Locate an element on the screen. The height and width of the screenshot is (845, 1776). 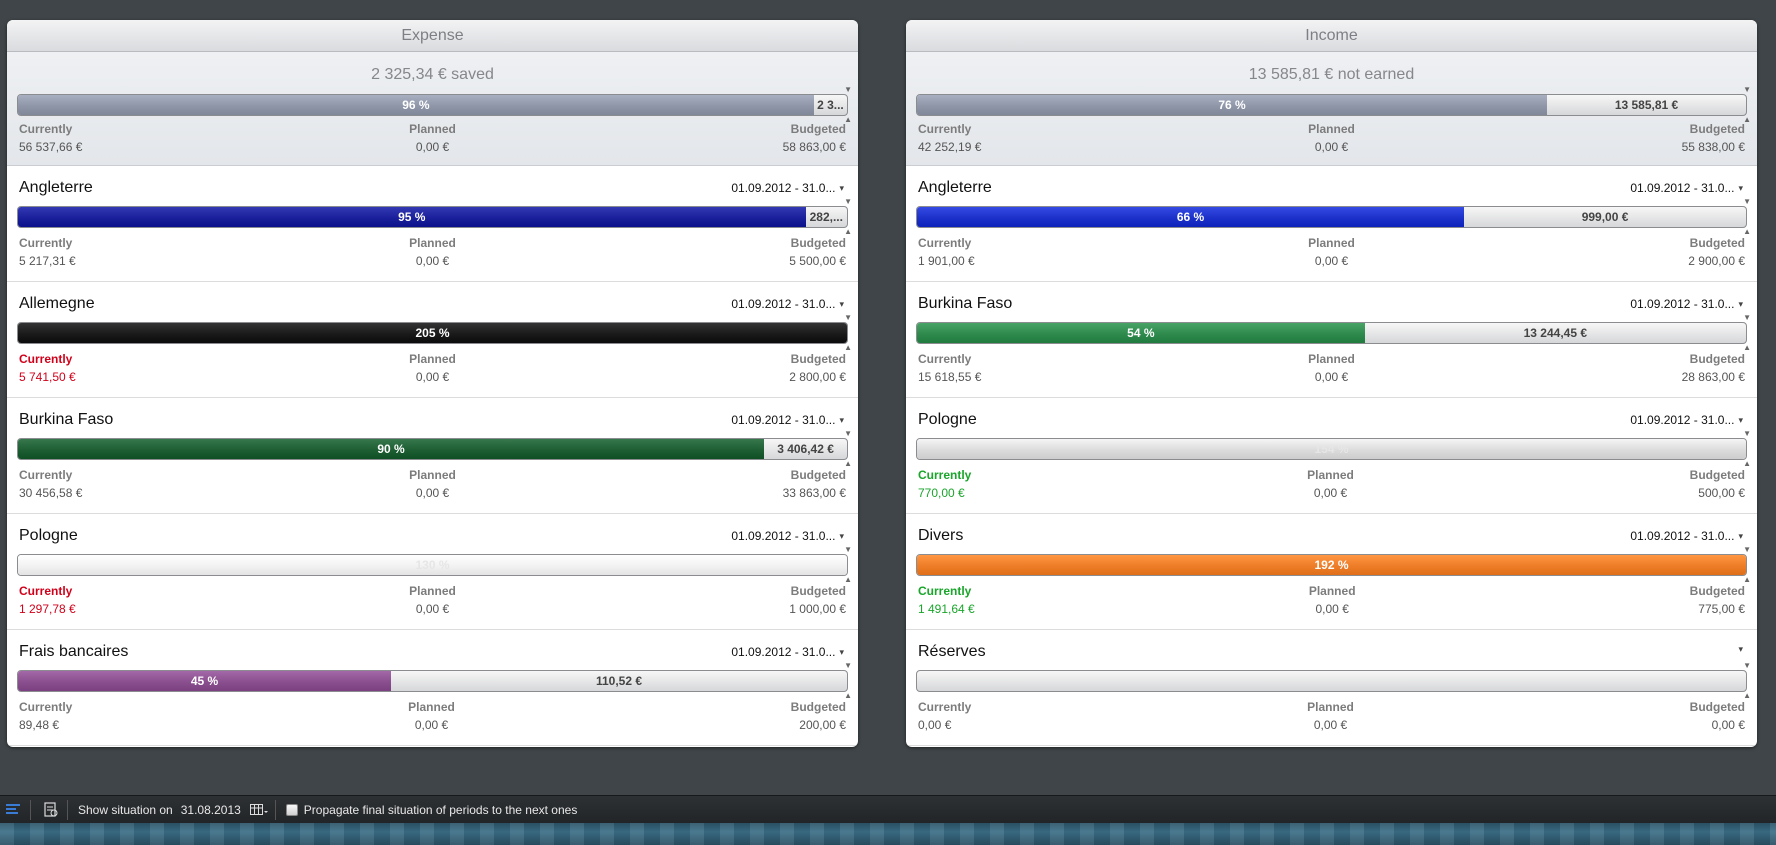
currently-stat: Currently 42 252,19 € is located at coordinates (949, 138).